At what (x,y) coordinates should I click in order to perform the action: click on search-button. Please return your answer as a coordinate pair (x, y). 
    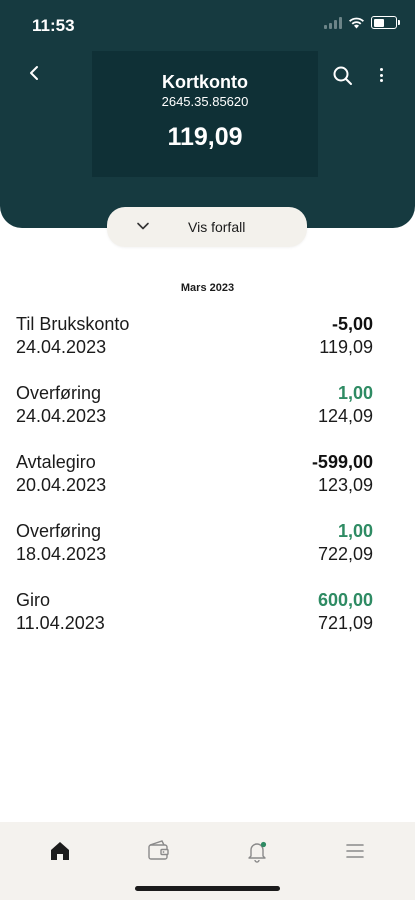
    Looking at the image, I should click on (343, 76).